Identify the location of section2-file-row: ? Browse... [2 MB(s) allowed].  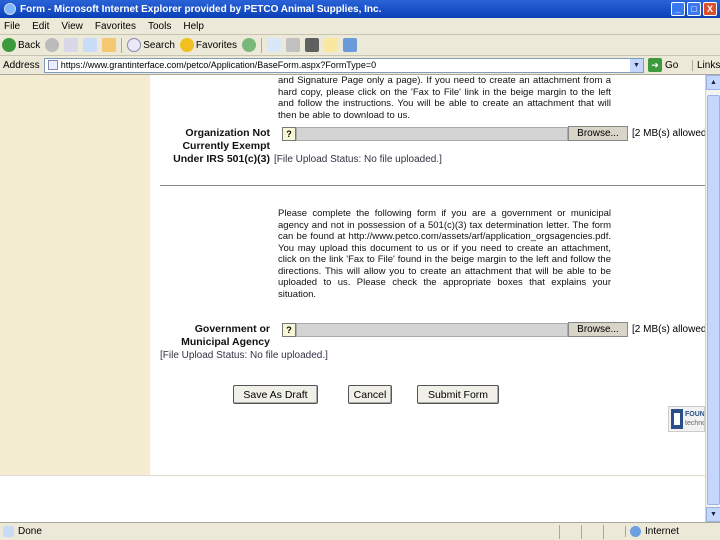
(493, 329).